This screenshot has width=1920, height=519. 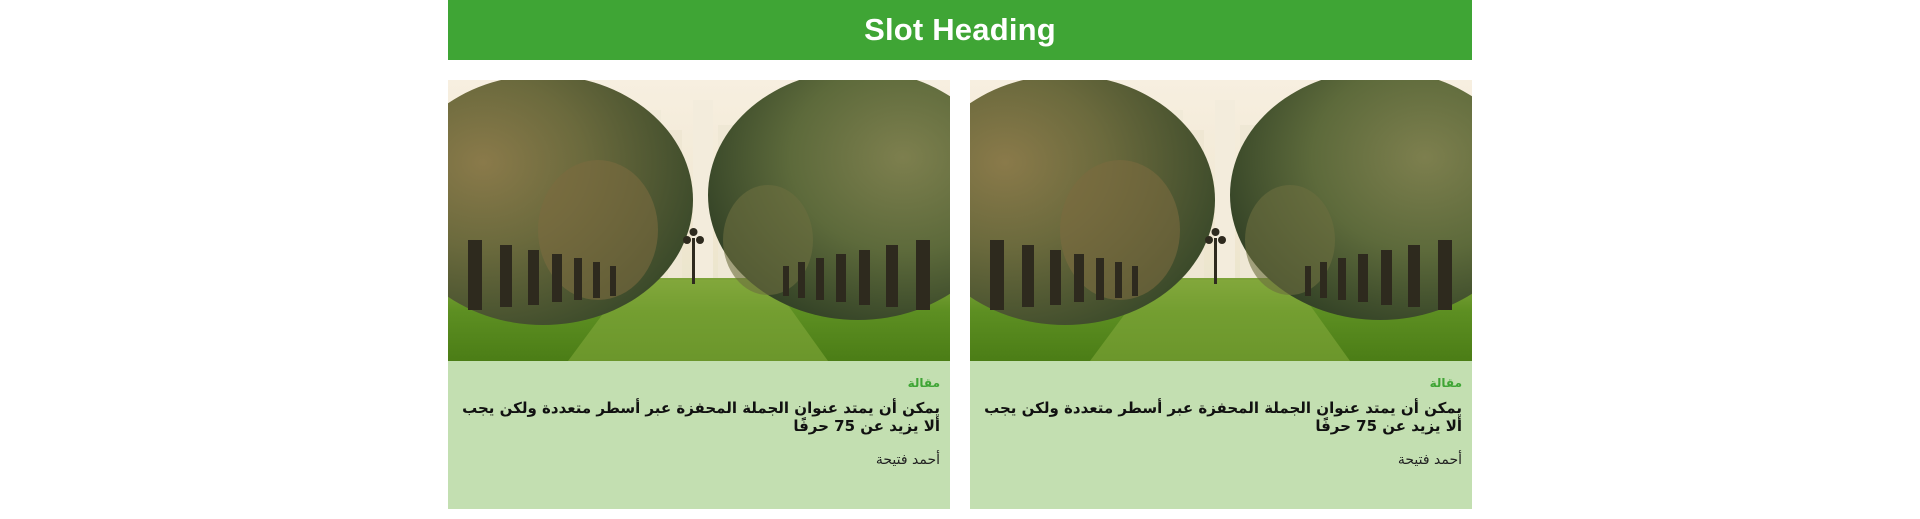 I want to click on slot-heading: Slot Heading, so click(x=960, y=29).